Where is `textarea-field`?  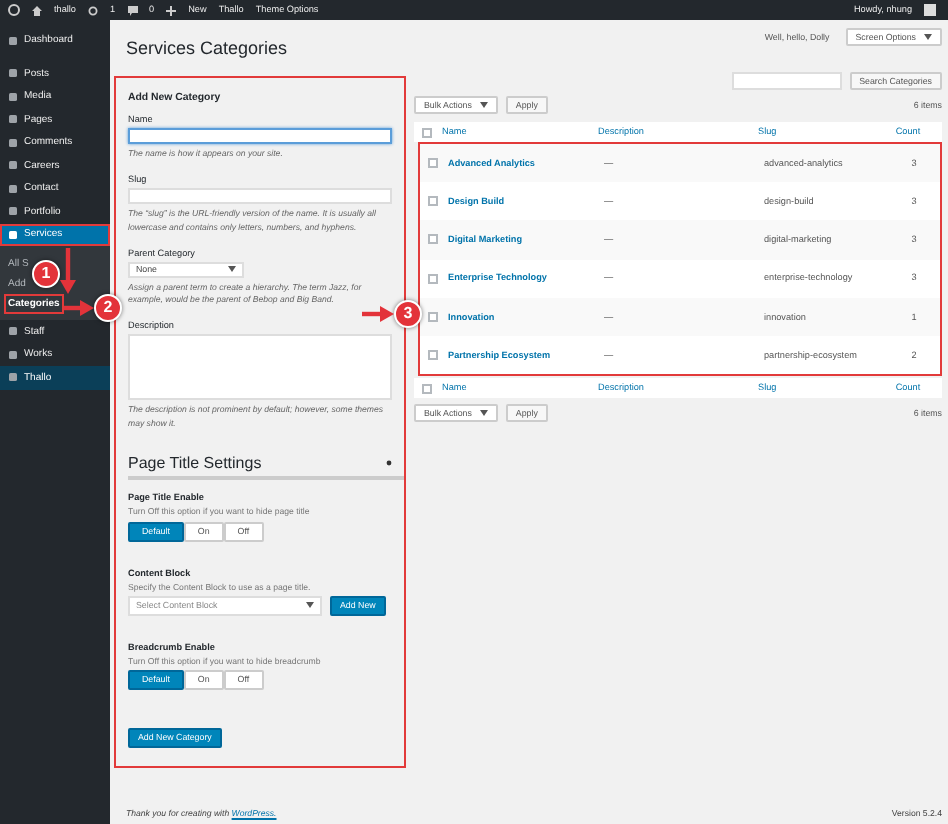
textarea-field is located at coordinates (260, 367).